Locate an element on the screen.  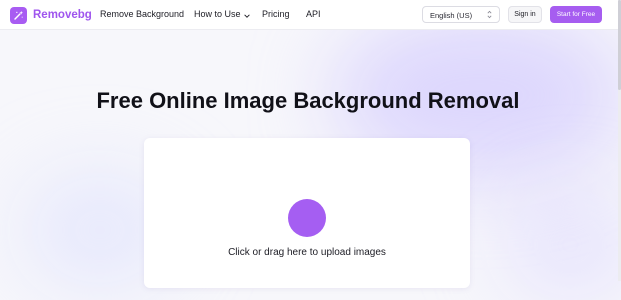
nav-pricing: Pricing is located at coordinates (276, 14).